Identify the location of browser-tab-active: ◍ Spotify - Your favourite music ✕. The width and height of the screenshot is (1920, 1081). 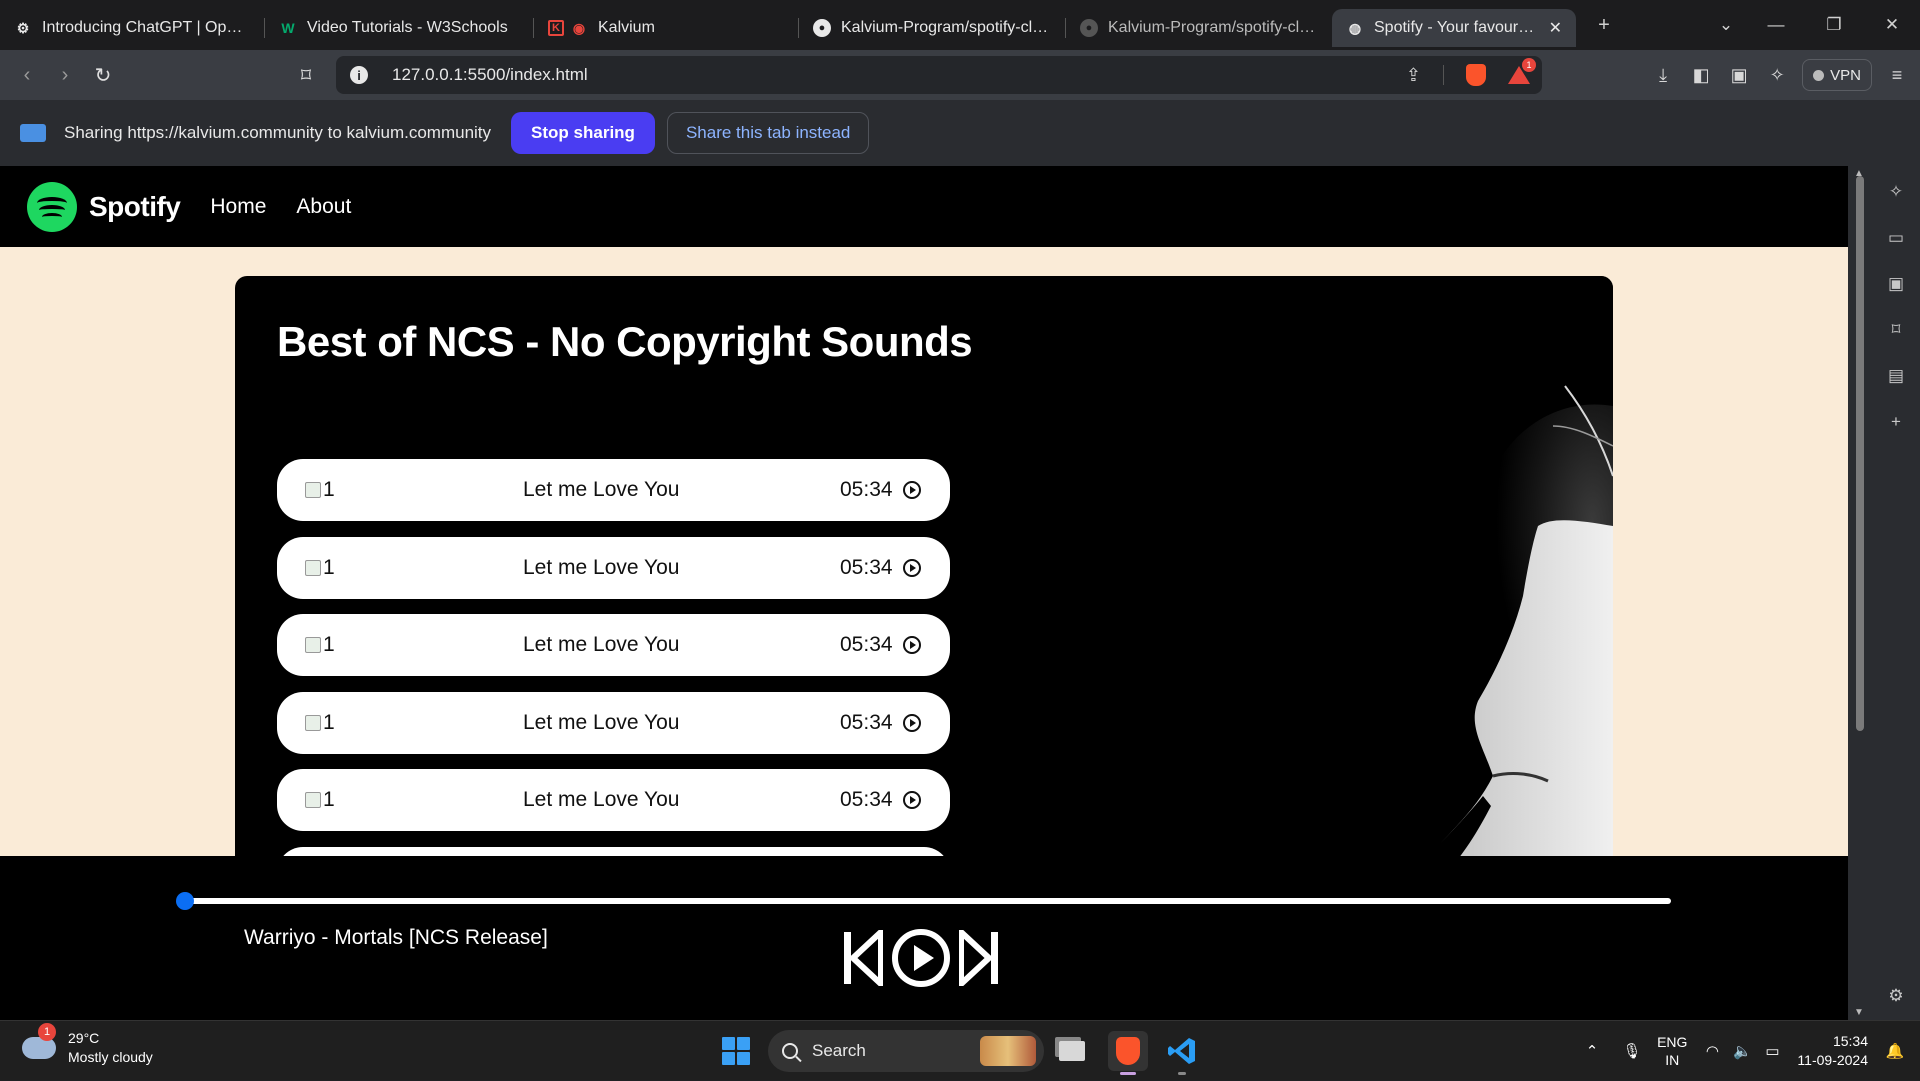
(1454, 28).